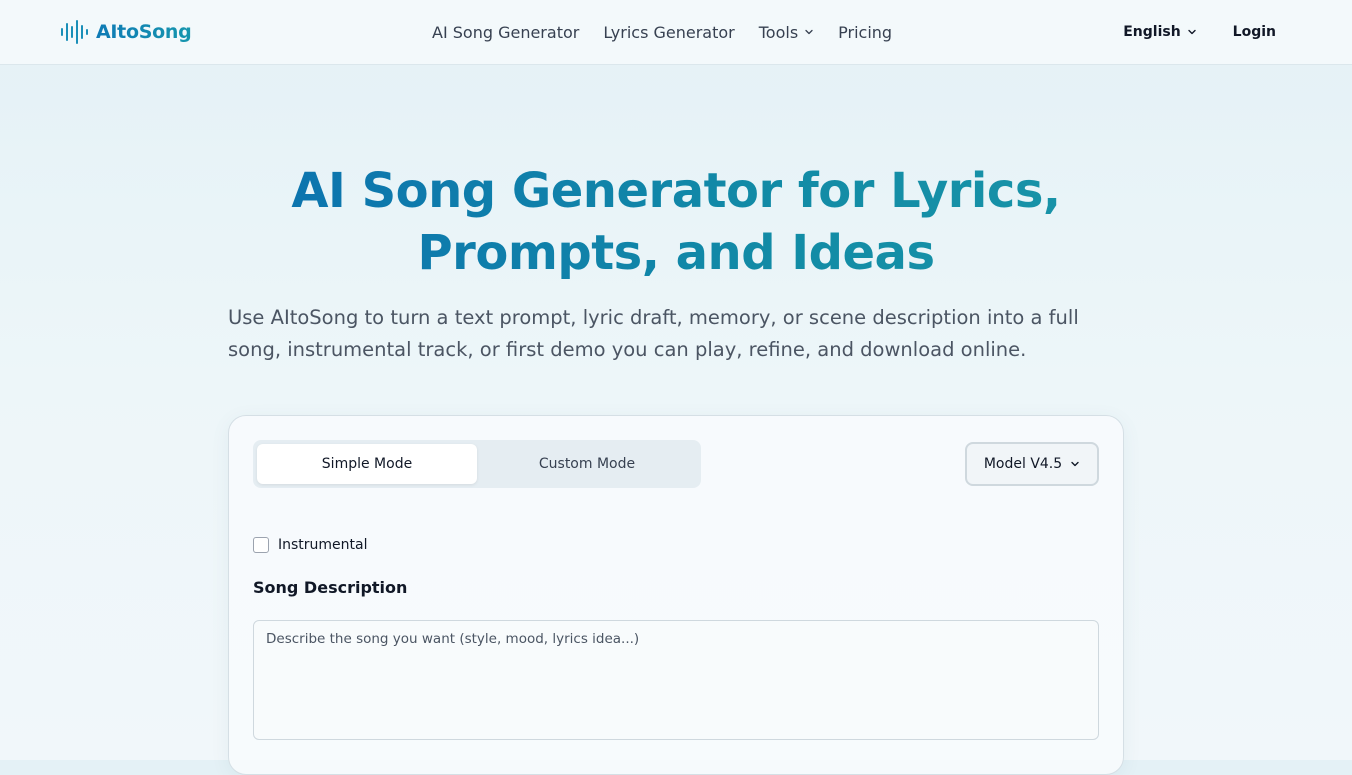 The image size is (1352, 775). I want to click on brand-name: AItoSong, so click(144, 32).